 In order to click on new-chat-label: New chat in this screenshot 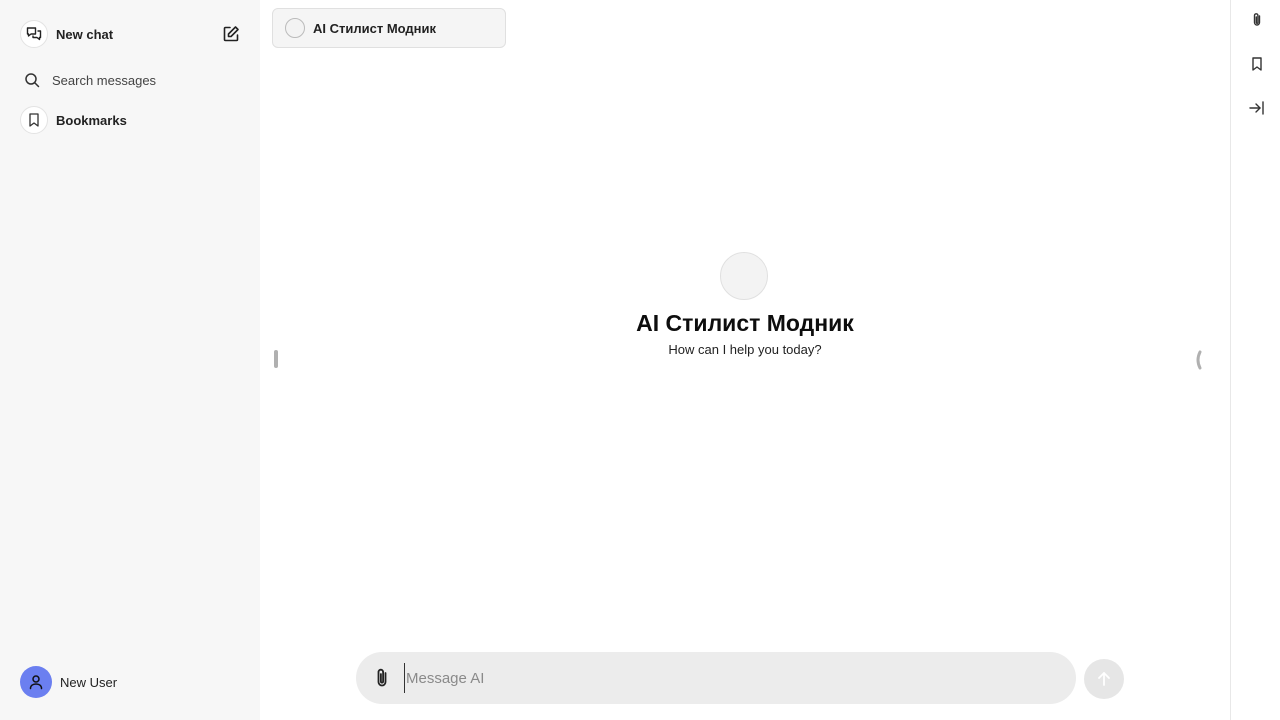, I will do `click(85, 34)`.